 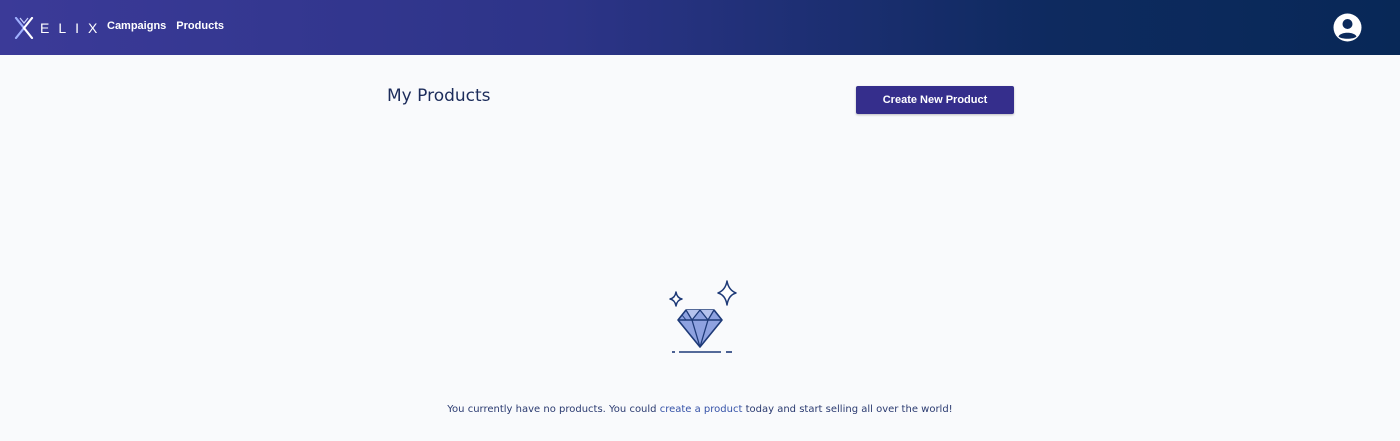 I want to click on create-new-product-button: Create New Product, so click(x=935, y=100).